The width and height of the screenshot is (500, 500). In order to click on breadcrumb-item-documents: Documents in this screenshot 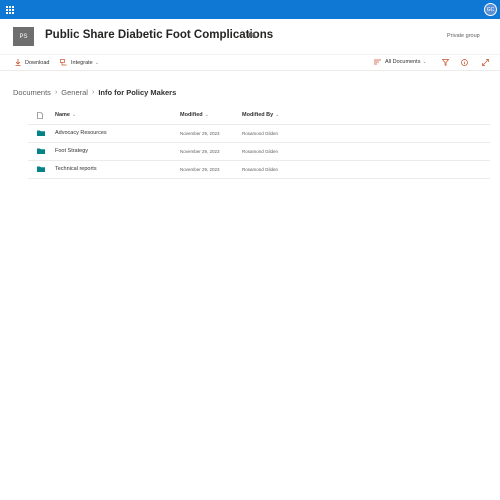, I will do `click(32, 92)`.